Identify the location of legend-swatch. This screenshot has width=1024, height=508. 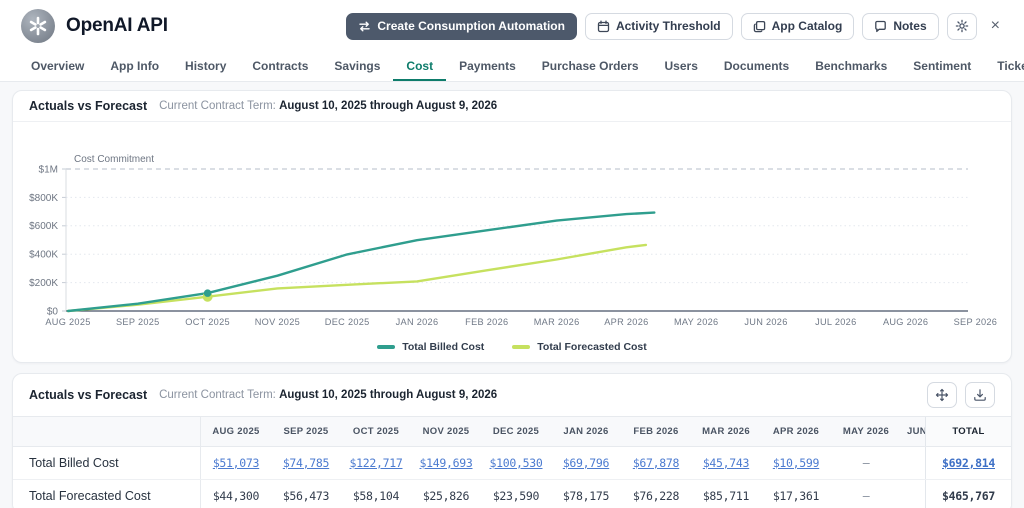
(521, 347).